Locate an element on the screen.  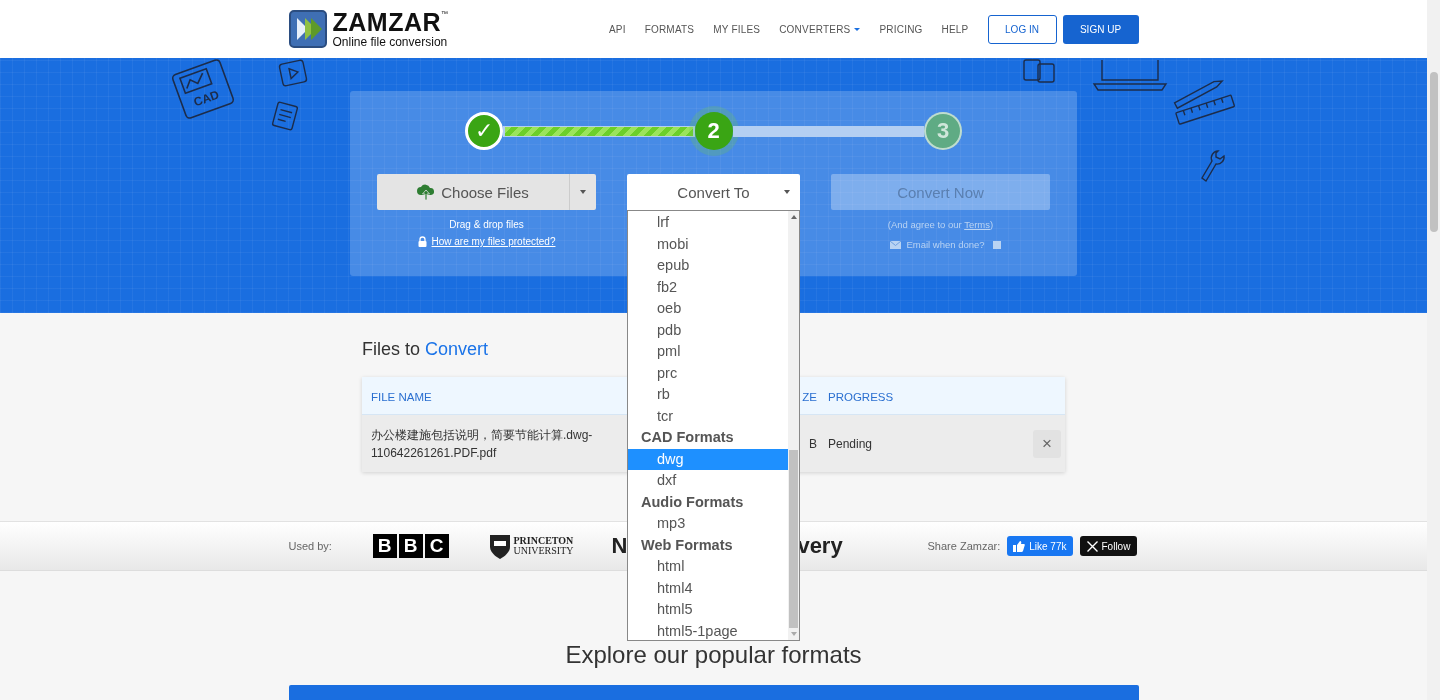
format-option: mp3 is located at coordinates (708, 524).